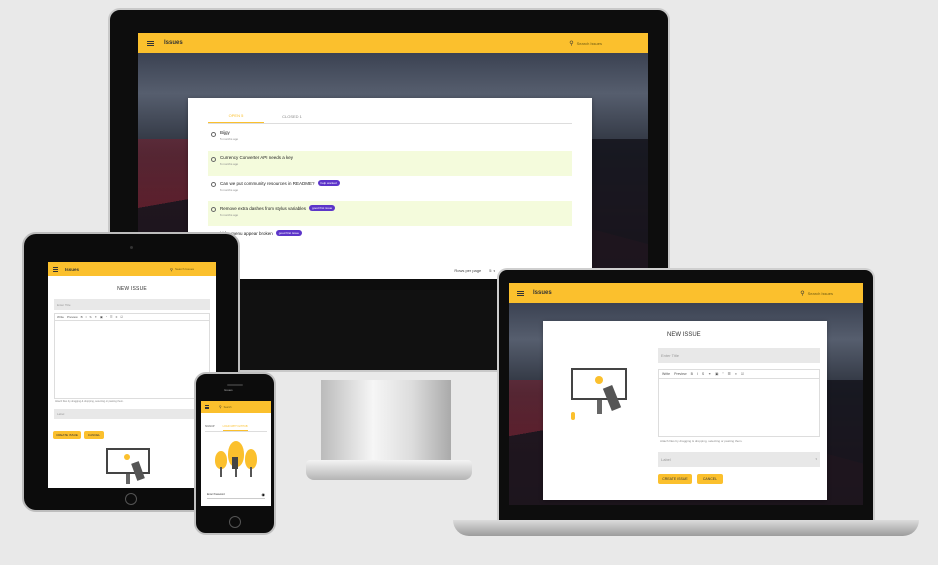 The image size is (938, 565). I want to click on laptop-base, so click(686, 528).